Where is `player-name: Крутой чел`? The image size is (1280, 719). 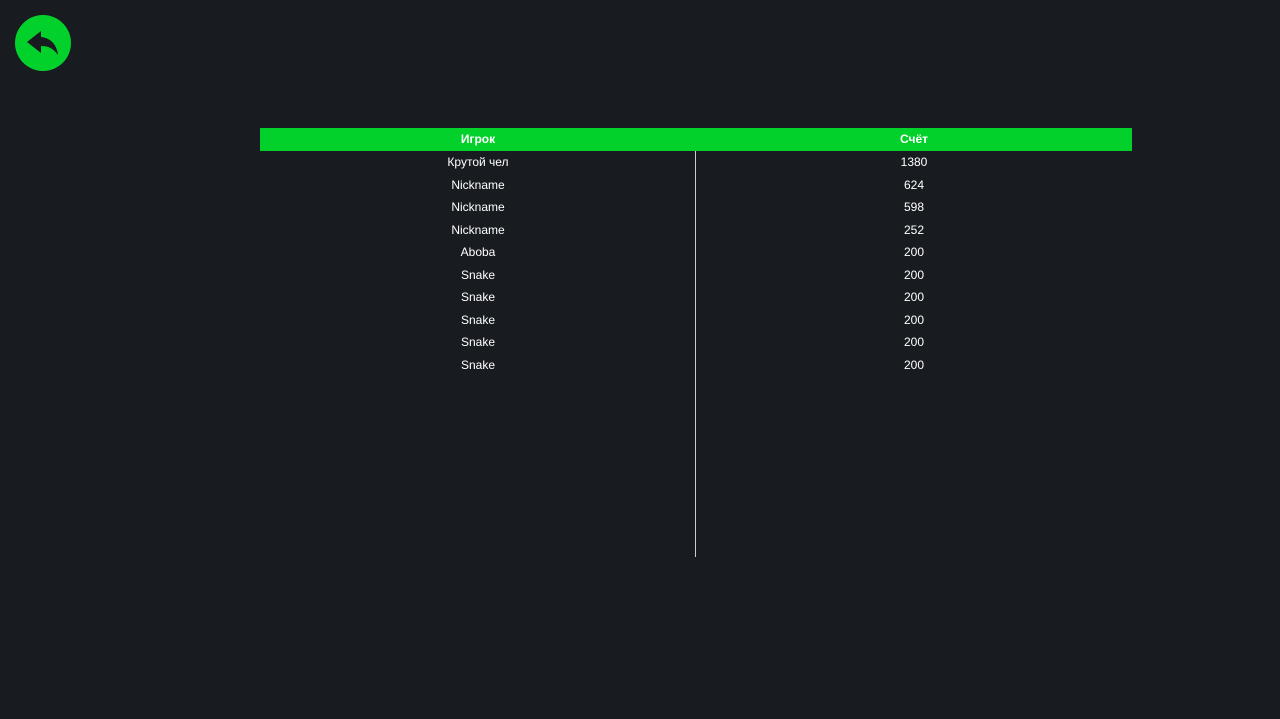
player-name: Крутой чел is located at coordinates (478, 162).